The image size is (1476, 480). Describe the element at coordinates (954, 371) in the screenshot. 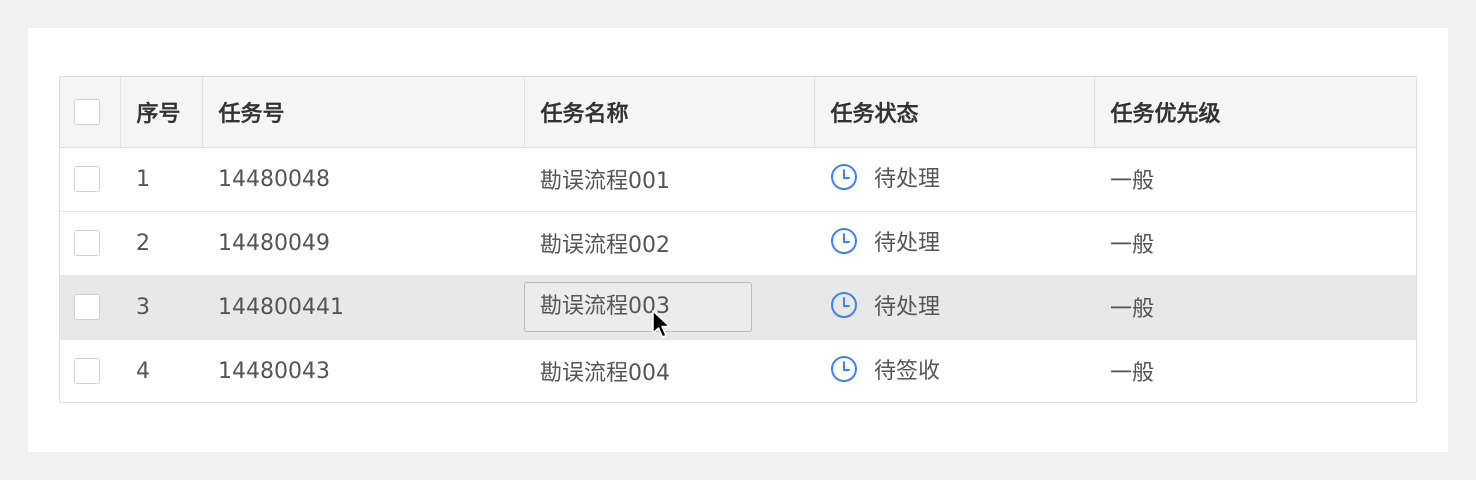

I see `row-task-status: 待签收` at that location.